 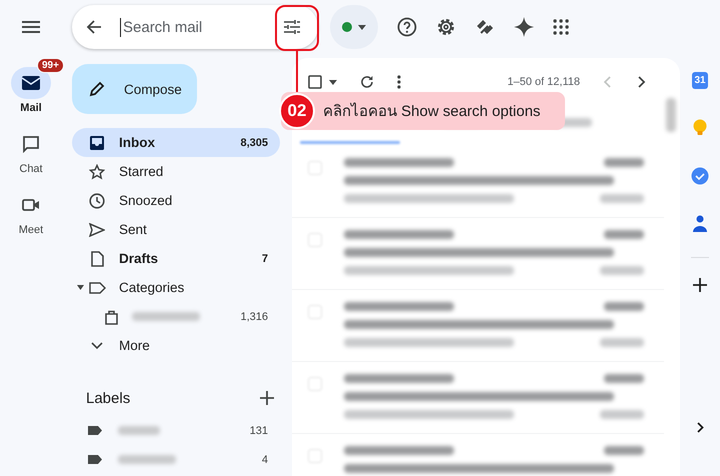 I want to click on nav-item: 1,316, so click(x=176, y=316).